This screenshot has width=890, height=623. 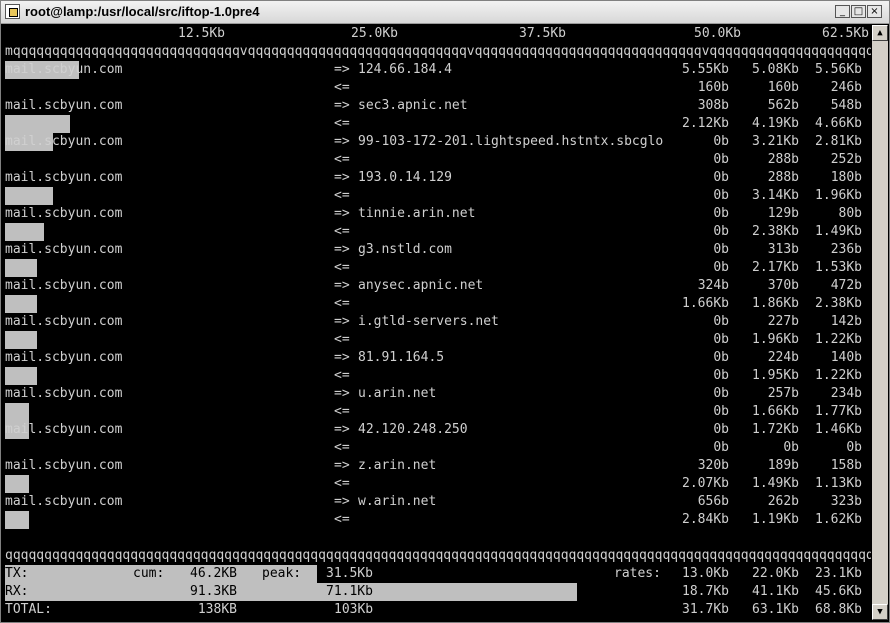 I want to click on rx-rate-value: 4.66Kb, so click(x=838, y=123).